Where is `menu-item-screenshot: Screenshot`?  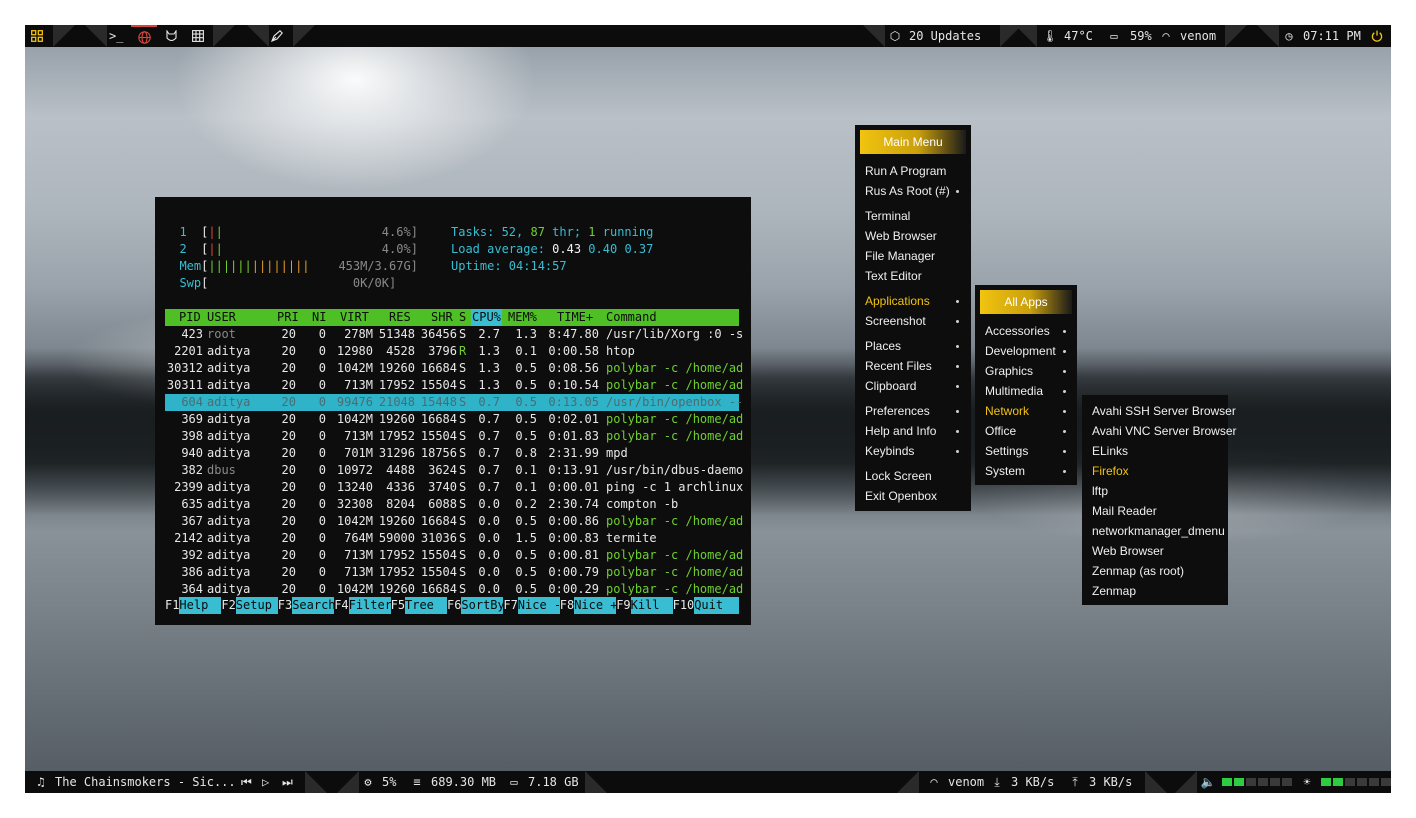
menu-item-screenshot: Screenshot is located at coordinates (895, 321).